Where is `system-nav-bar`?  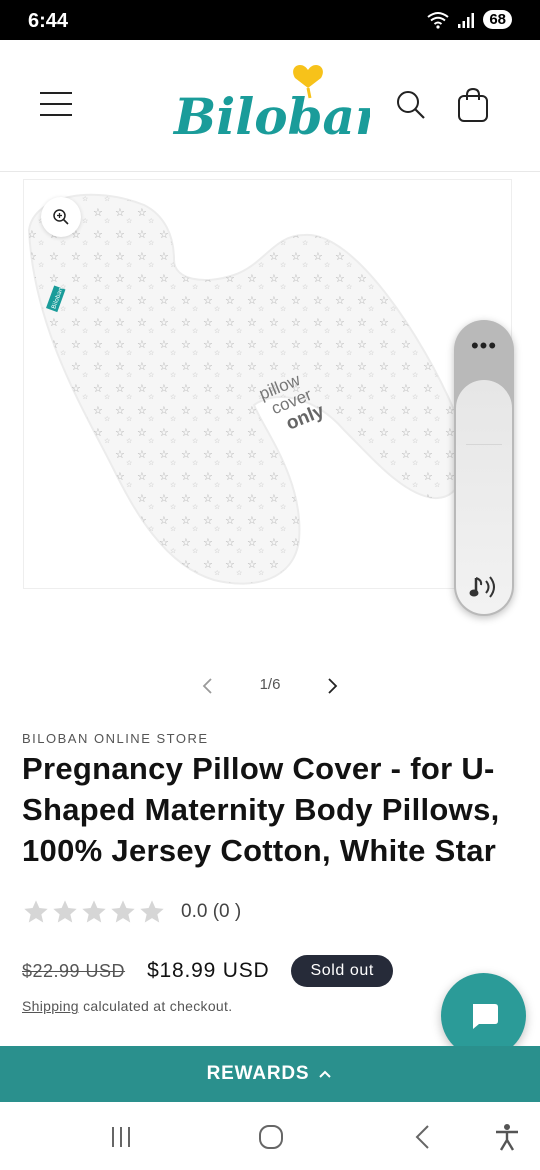
system-nav-bar is located at coordinates (270, 1136).